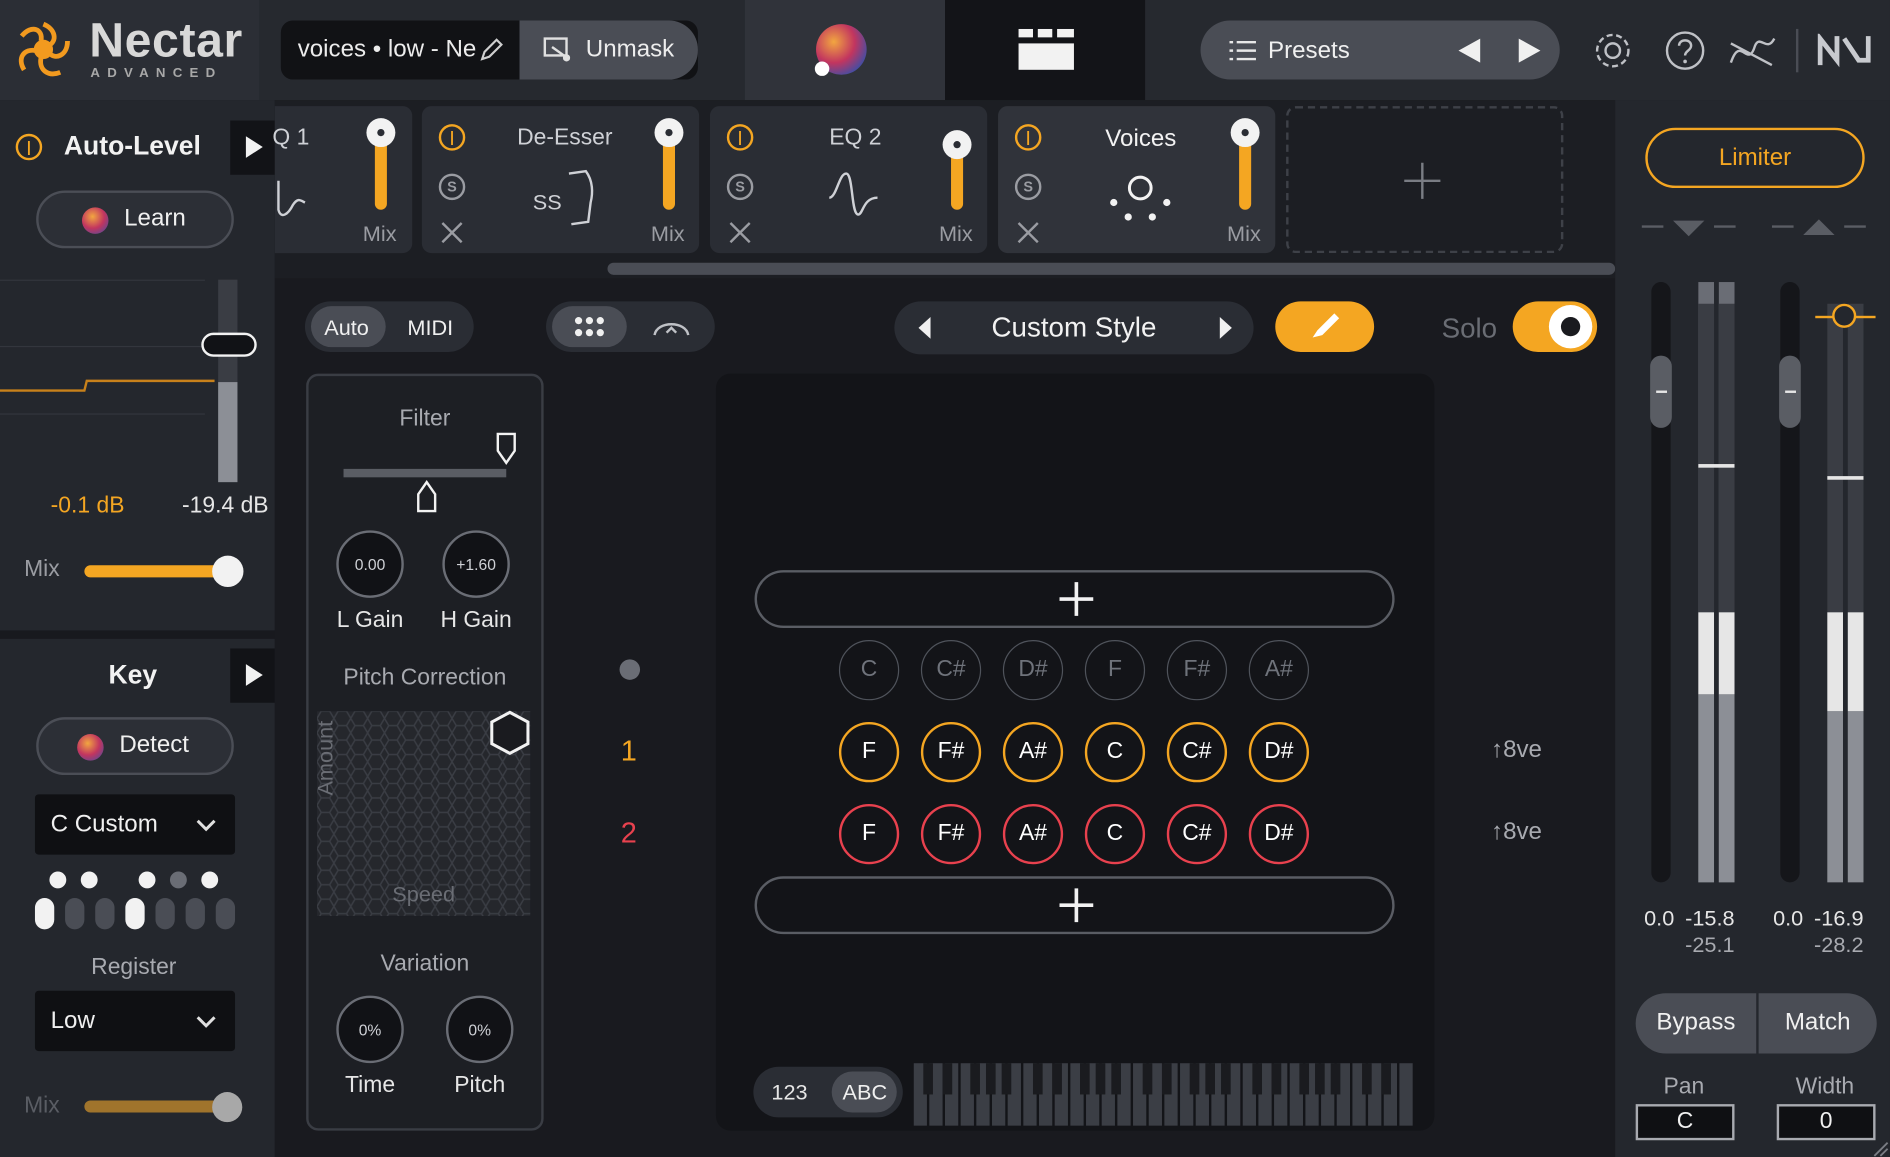 This screenshot has height=1157, width=1890. I want to click on h-gain-label: H Gain, so click(476, 620).